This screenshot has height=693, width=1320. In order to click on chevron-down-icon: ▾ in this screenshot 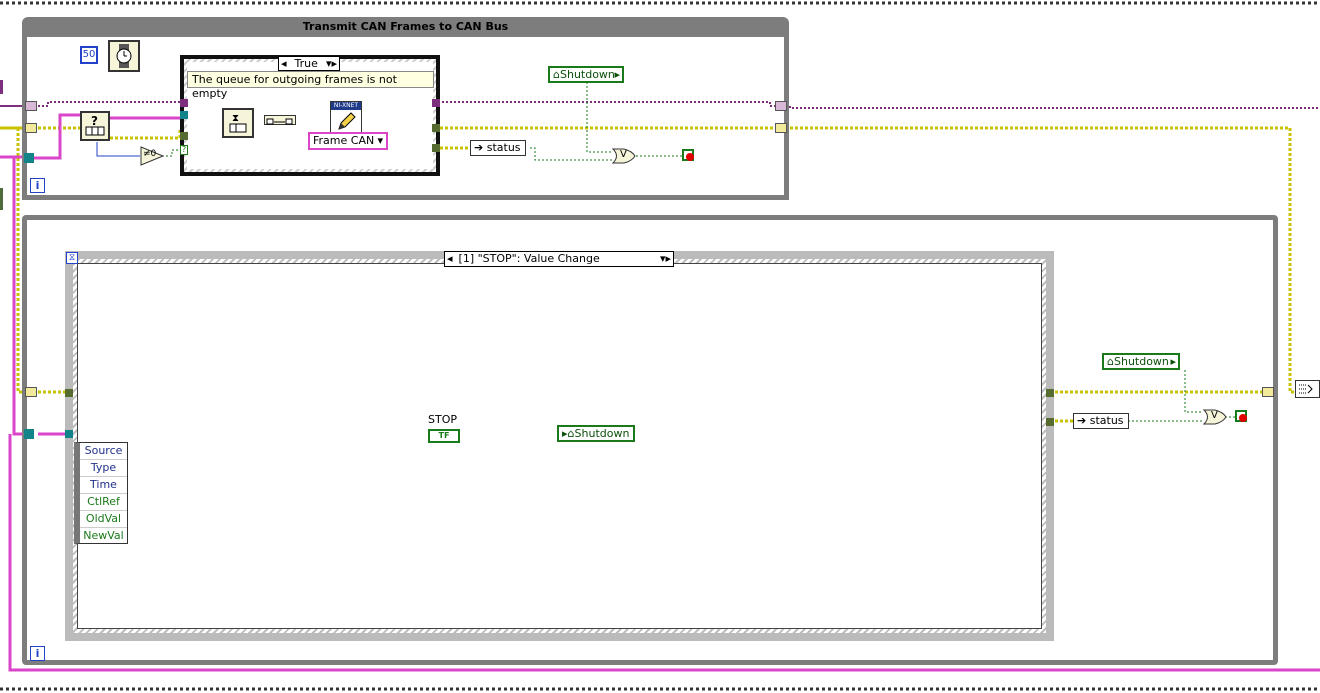, I will do `click(380, 140)`.